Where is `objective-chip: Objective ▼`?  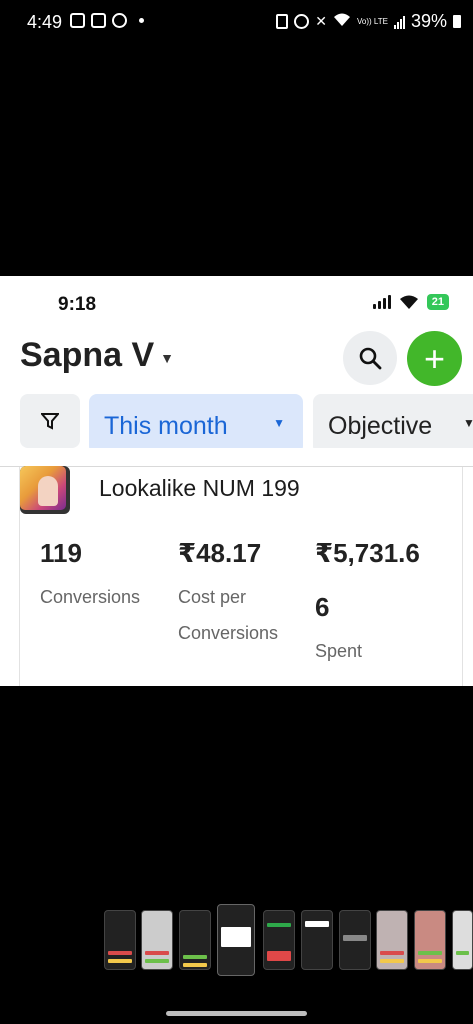
objective-chip: Objective ▼ is located at coordinates (393, 421).